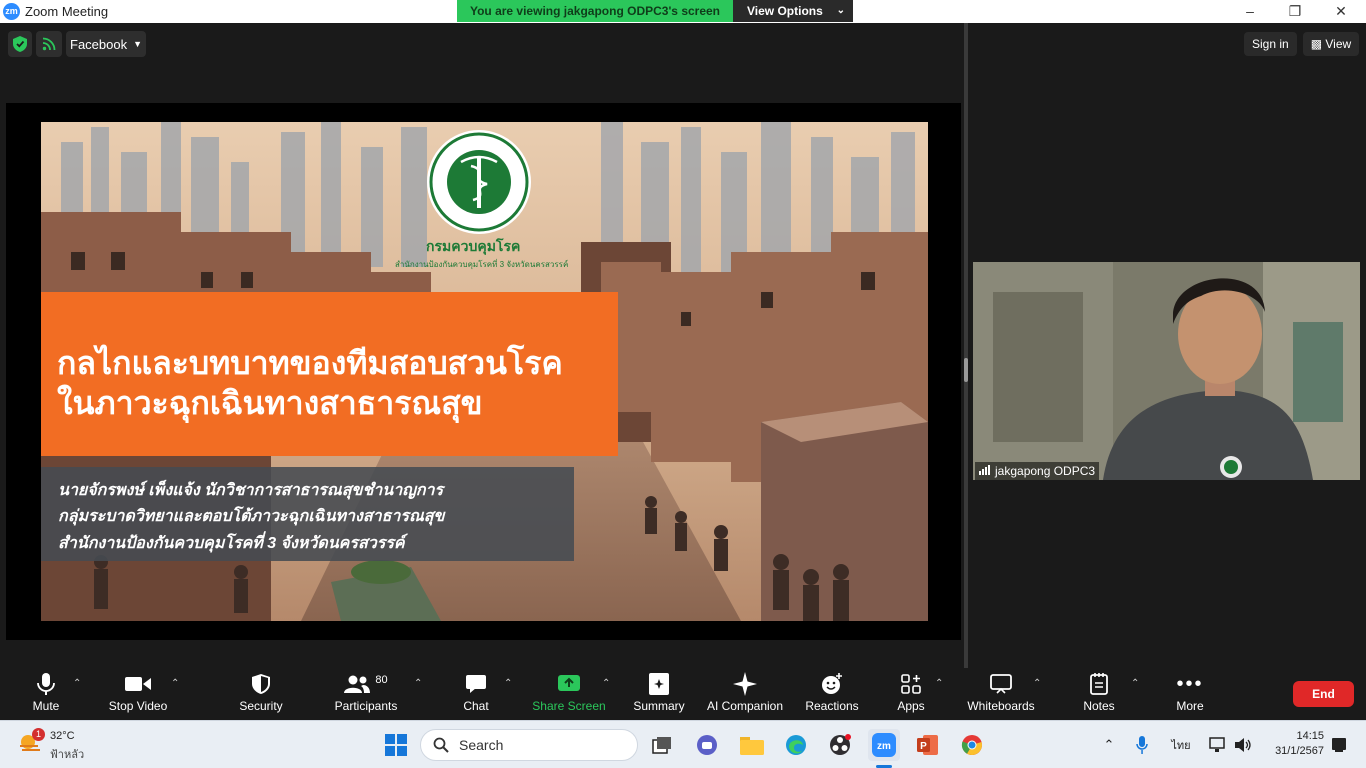 The height and width of the screenshot is (768, 1366). Describe the element at coordinates (569, 684) in the screenshot. I see `share-screen-icon` at that location.